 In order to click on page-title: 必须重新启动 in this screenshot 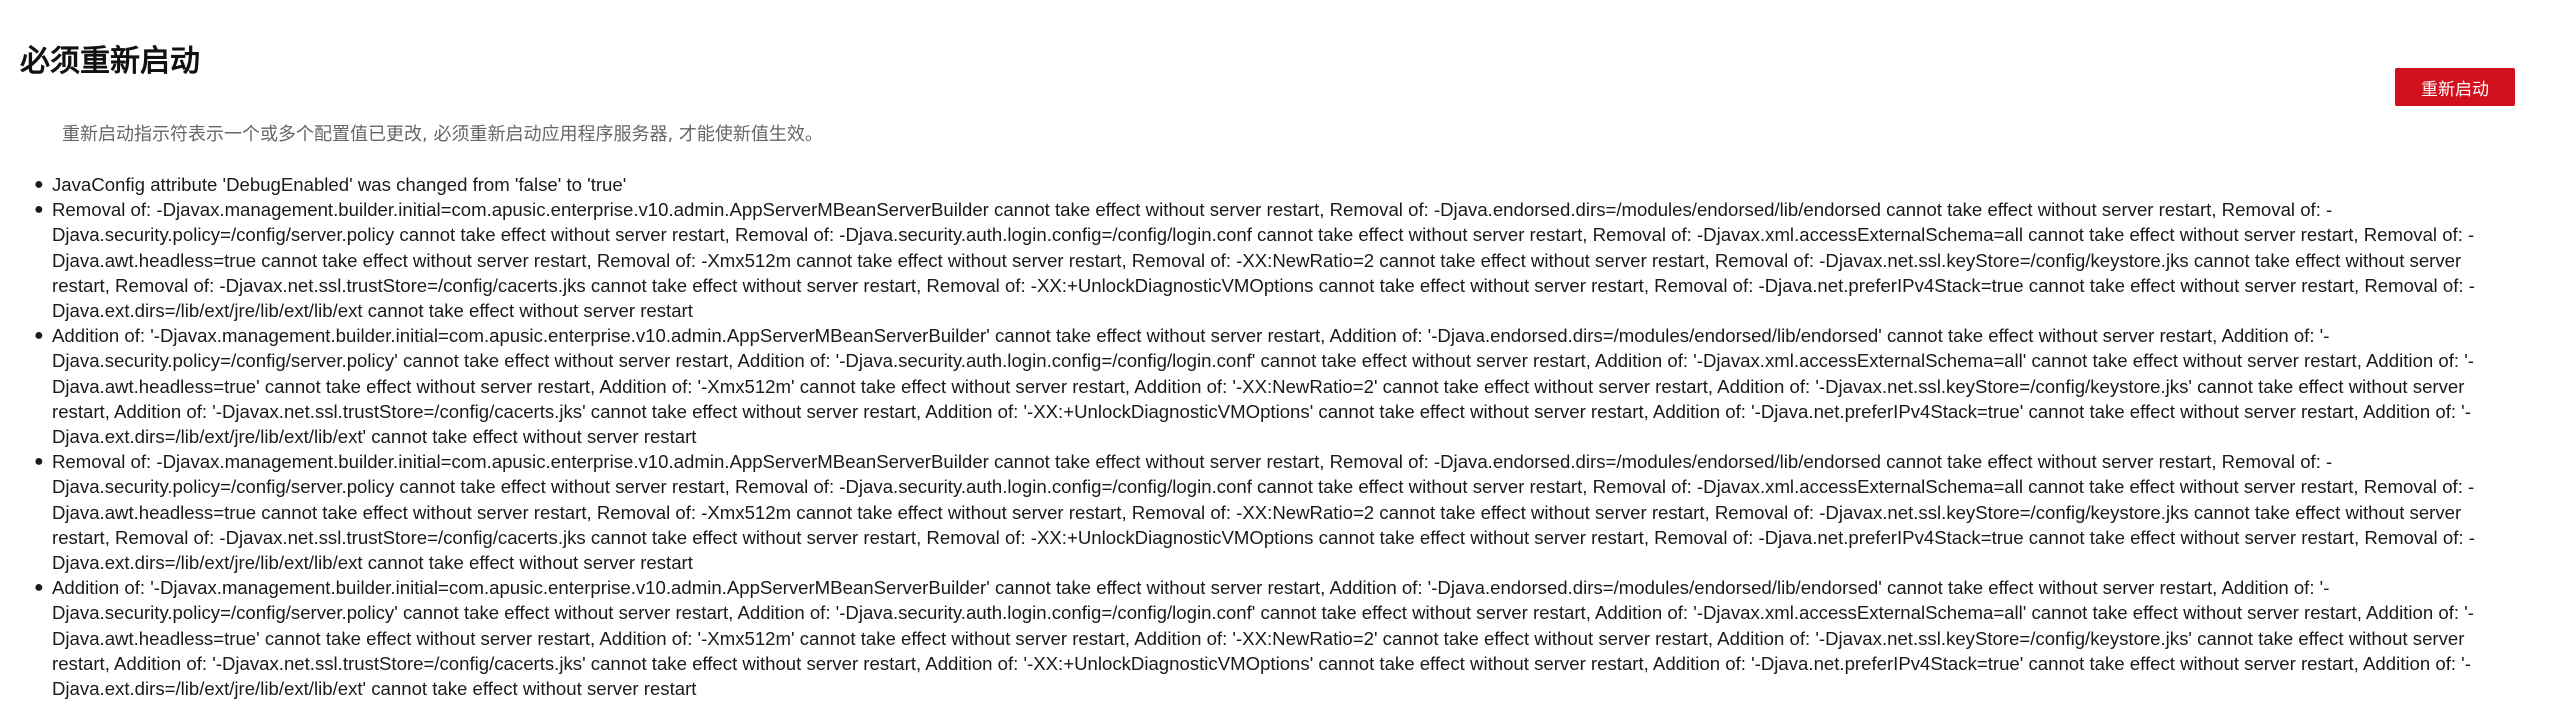, I will do `click(110, 61)`.